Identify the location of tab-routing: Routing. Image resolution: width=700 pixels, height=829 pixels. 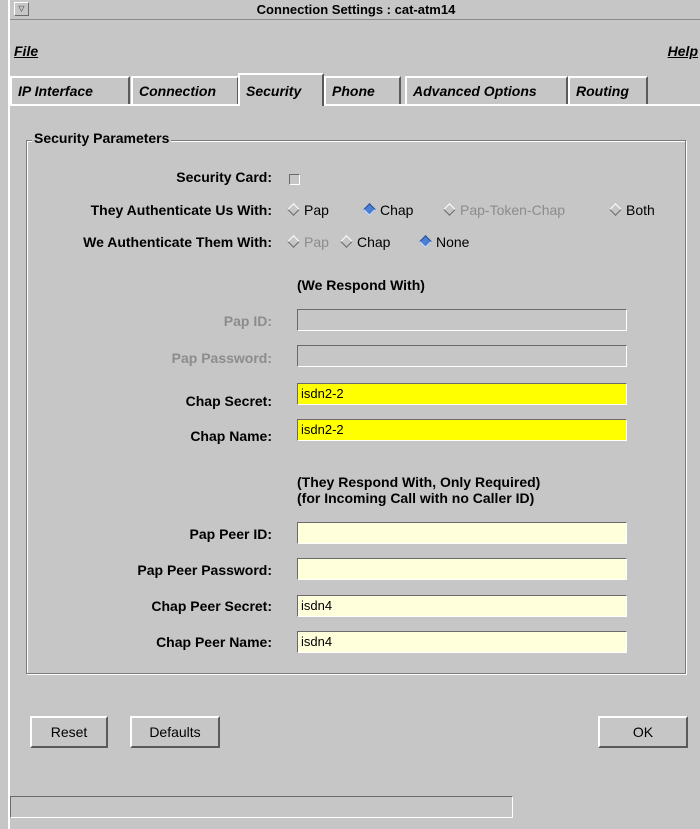
(608, 90).